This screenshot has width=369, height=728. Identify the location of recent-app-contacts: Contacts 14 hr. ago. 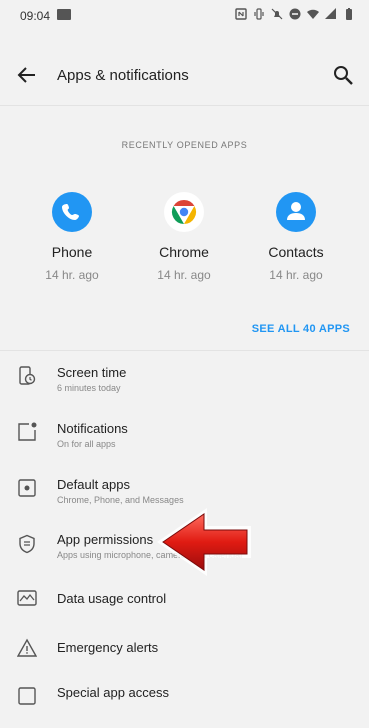
(296, 237).